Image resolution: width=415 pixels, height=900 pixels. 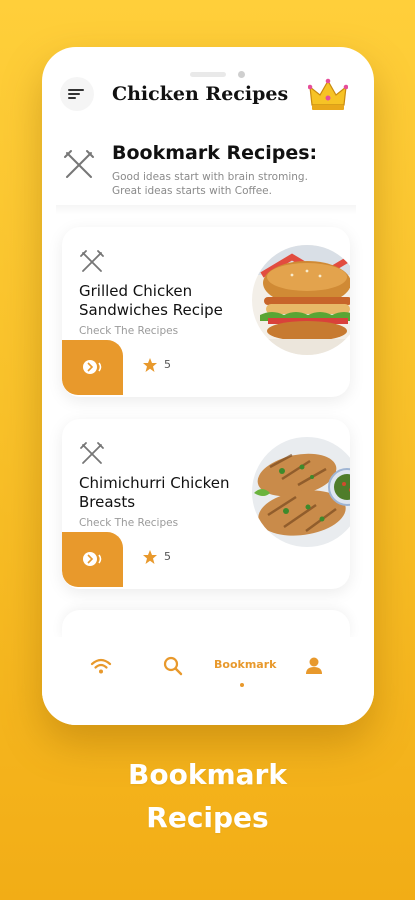 I want to click on menu-button, so click(x=77, y=94).